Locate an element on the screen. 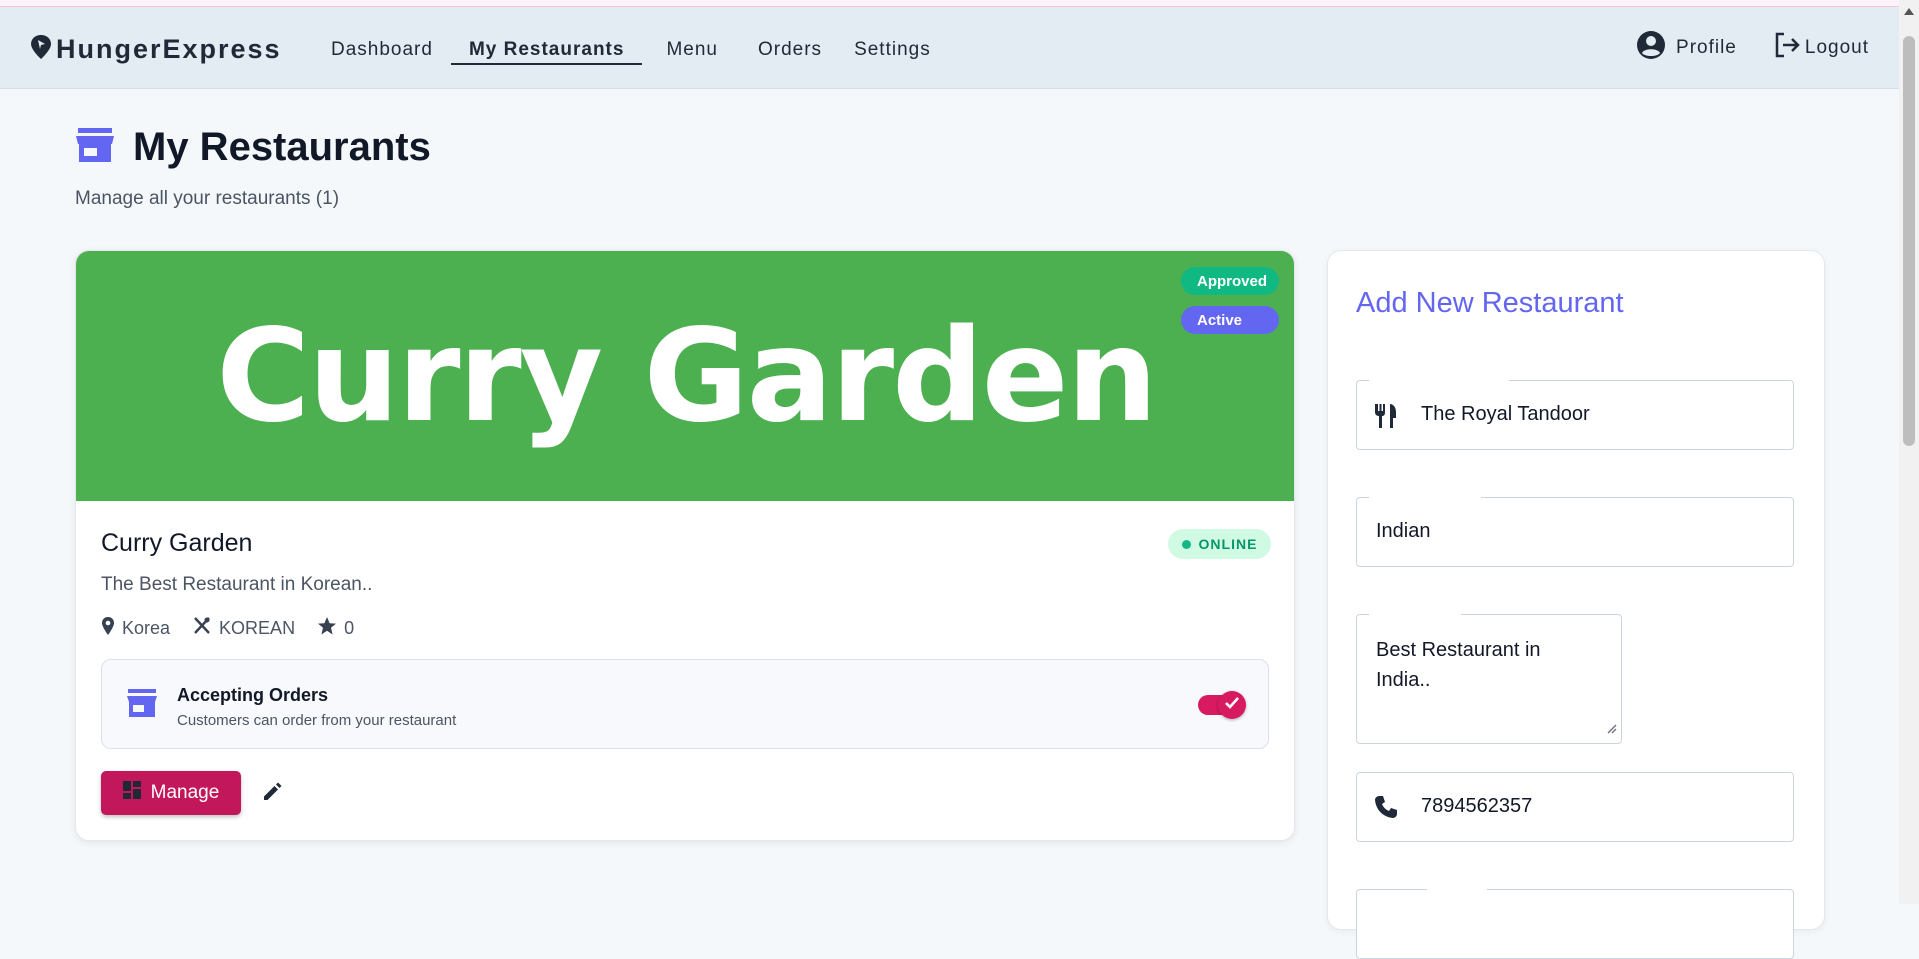 The image size is (1919, 959). star-icon is located at coordinates (327, 628).